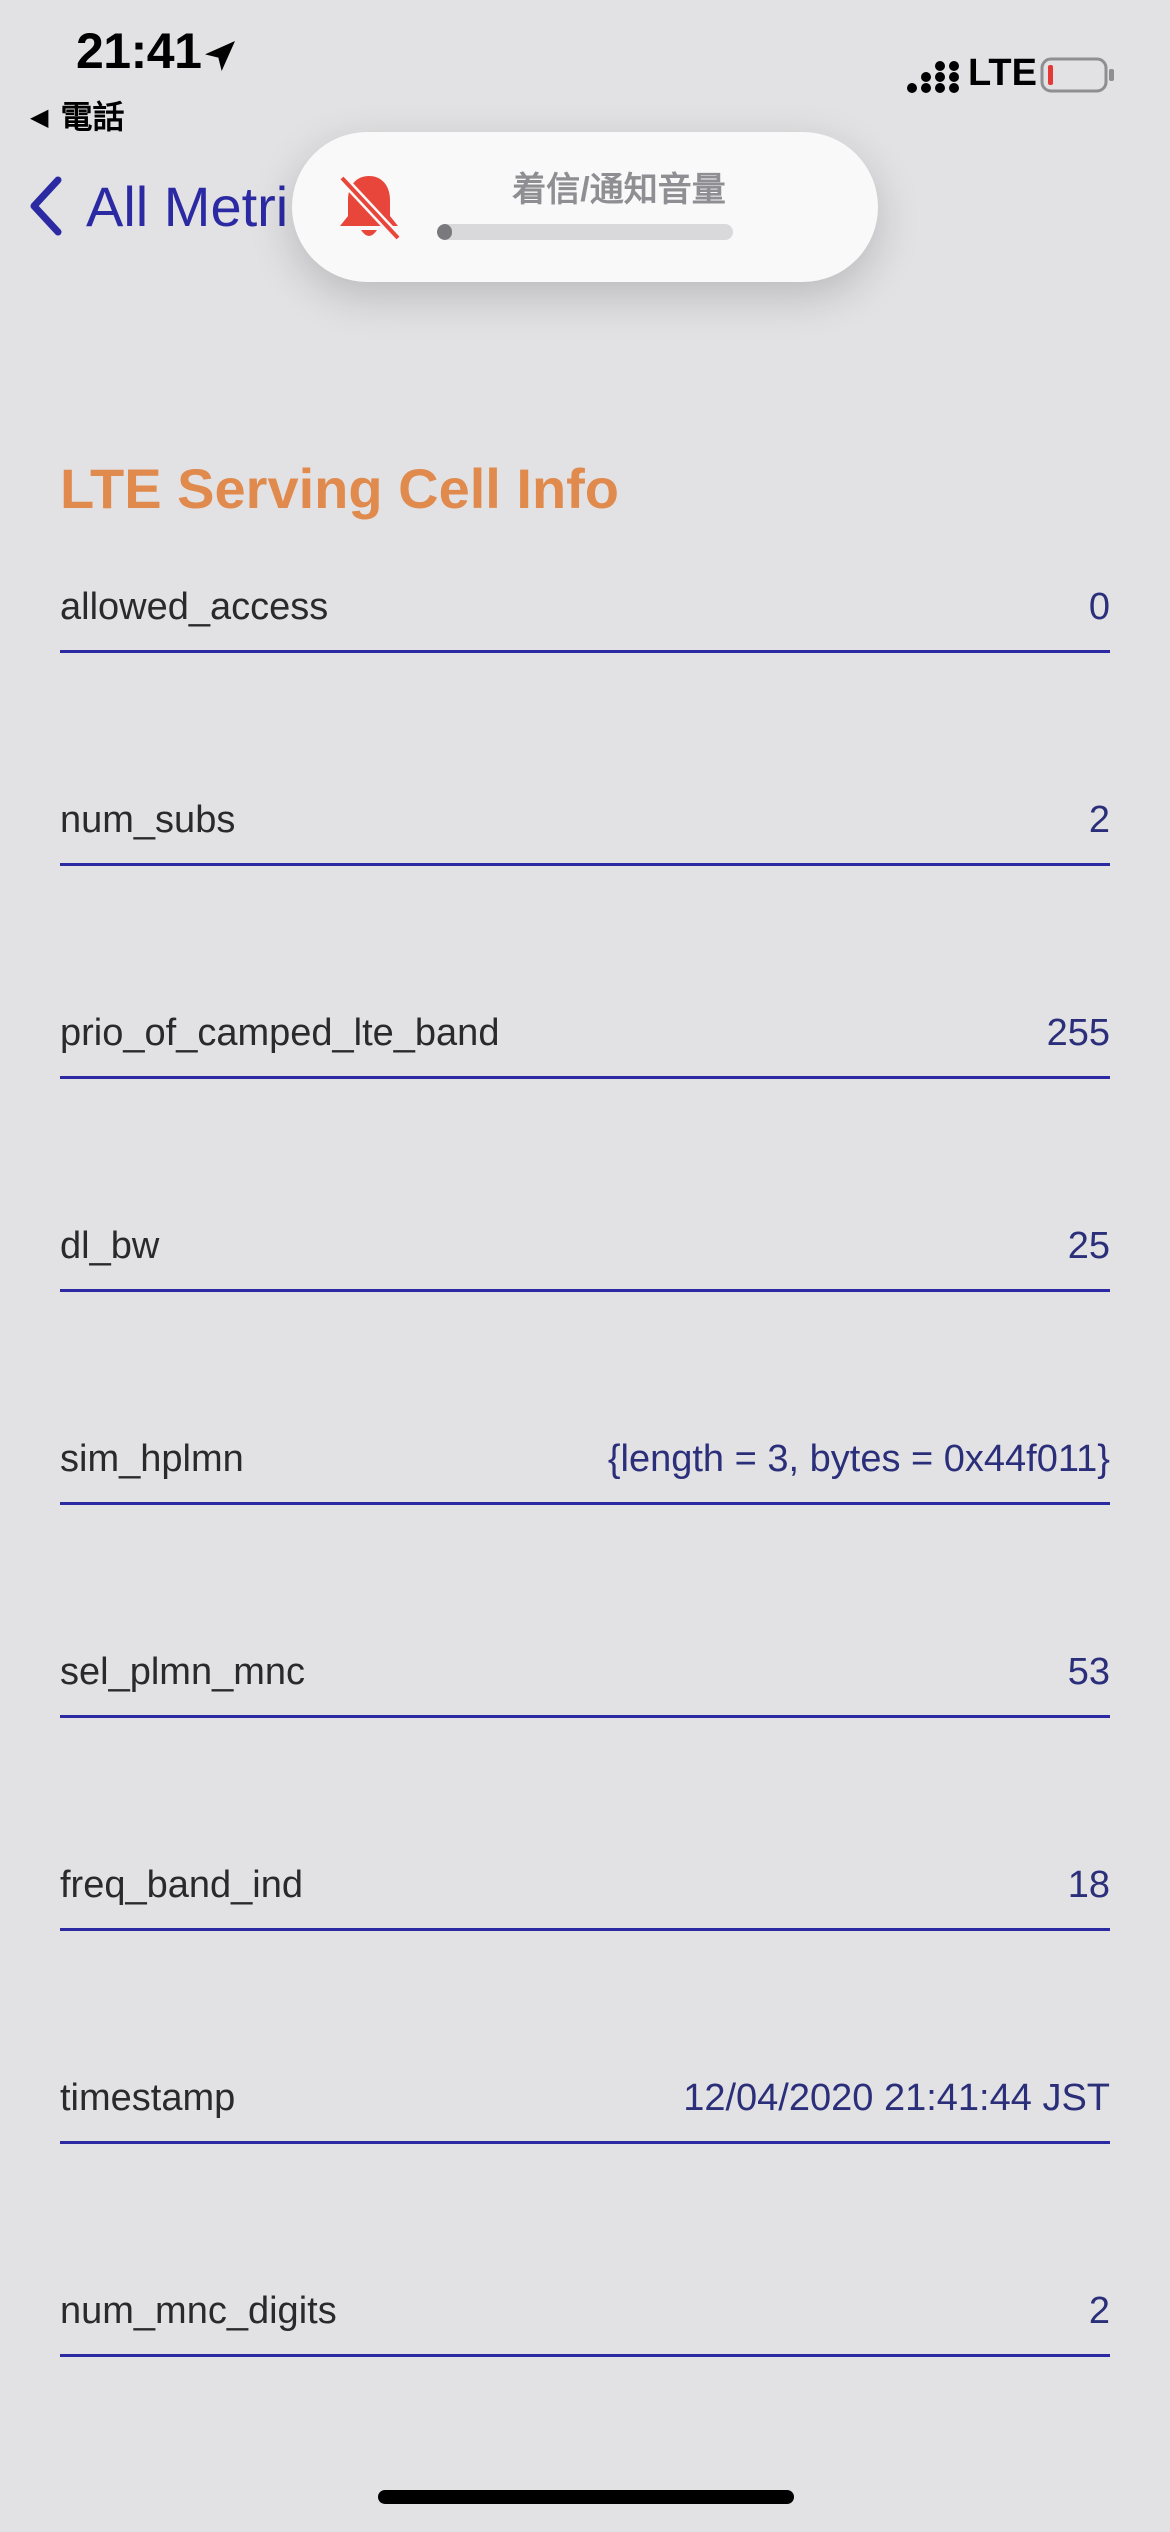  Describe the element at coordinates (39, 117) in the screenshot. I see `back-triangle-icon: ◀` at that location.